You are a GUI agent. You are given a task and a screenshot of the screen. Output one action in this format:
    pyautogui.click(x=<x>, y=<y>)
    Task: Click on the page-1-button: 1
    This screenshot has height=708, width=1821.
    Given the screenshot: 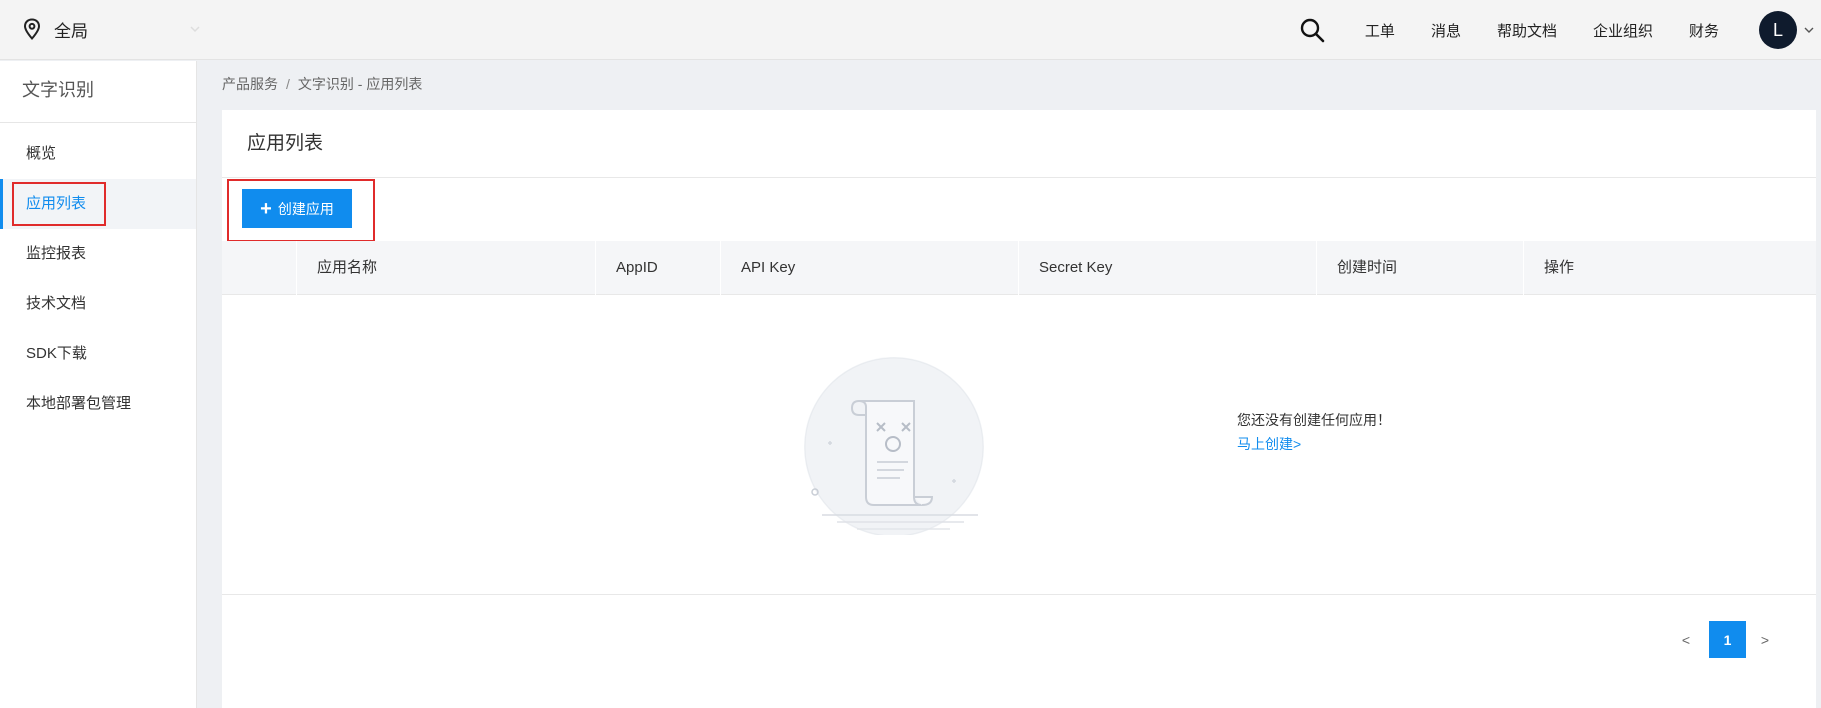 What is the action you would take?
    pyautogui.click(x=1727, y=639)
    